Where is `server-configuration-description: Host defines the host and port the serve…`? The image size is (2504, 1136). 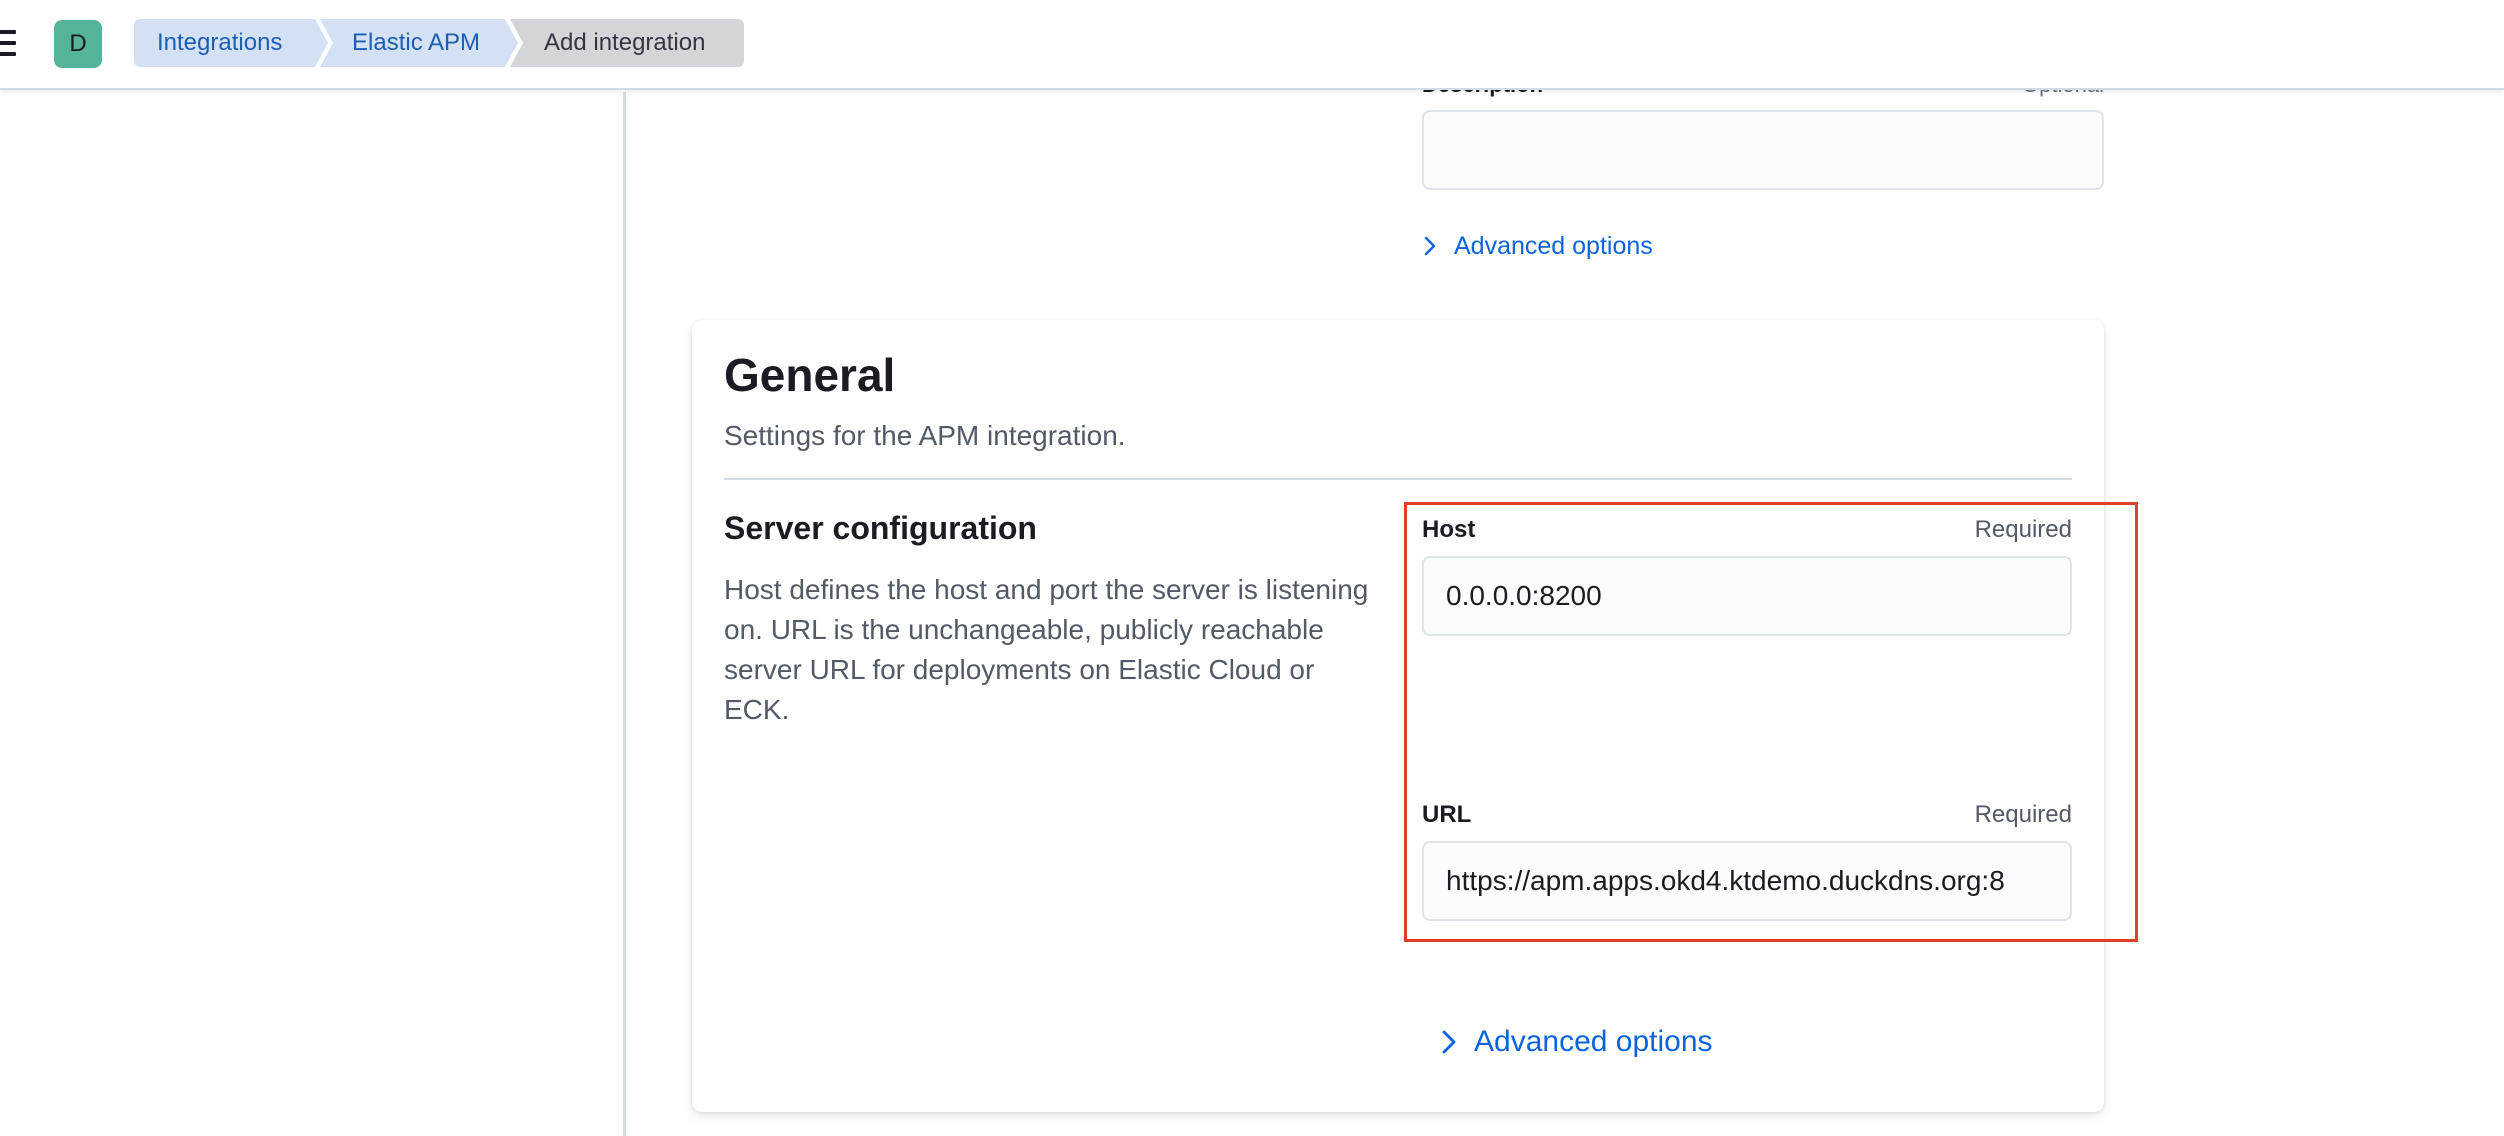
server-configuration-description: Host defines the host and port the serve… is located at coordinates (1046, 649).